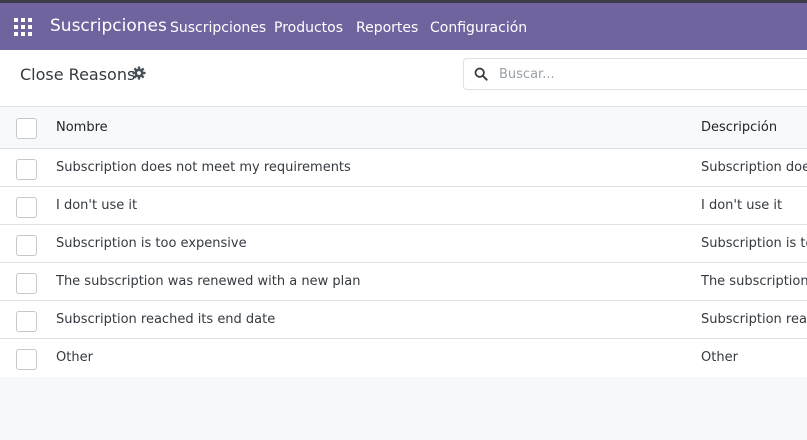 Image resolution: width=807 pixels, height=440 pixels. What do you see at coordinates (481, 74) in the screenshot?
I see `search-icon` at bounding box center [481, 74].